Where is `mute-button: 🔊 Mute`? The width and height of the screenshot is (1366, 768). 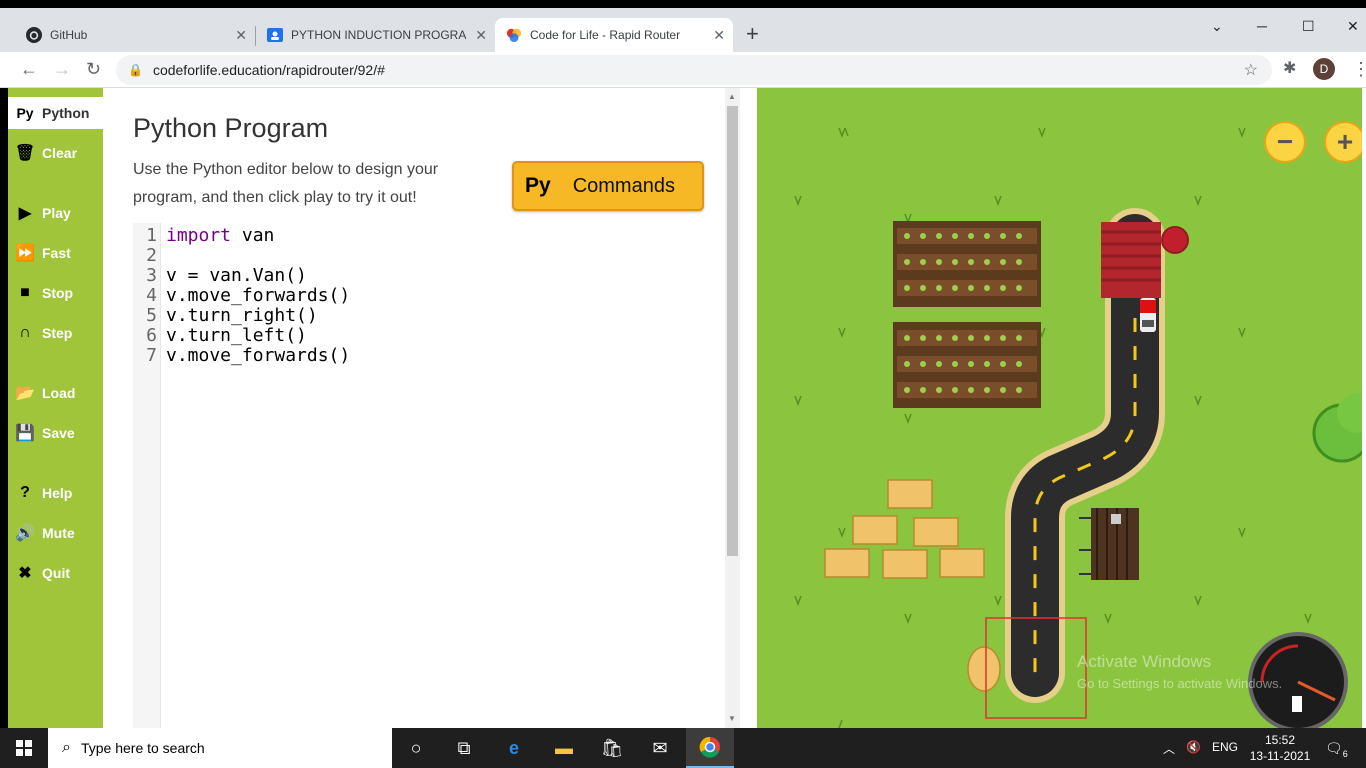 mute-button: 🔊 Mute is located at coordinates (55, 533).